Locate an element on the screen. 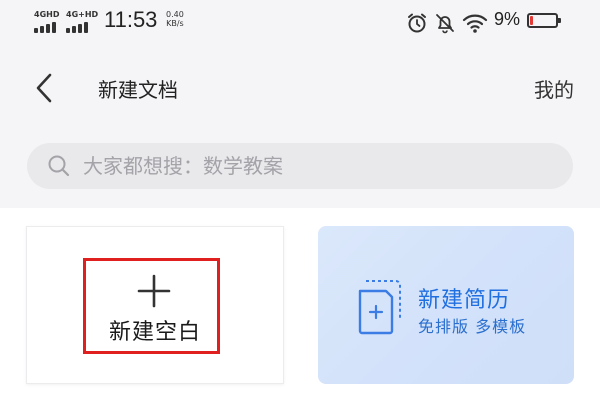 The image size is (600, 410). search-bar is located at coordinates (300, 166).